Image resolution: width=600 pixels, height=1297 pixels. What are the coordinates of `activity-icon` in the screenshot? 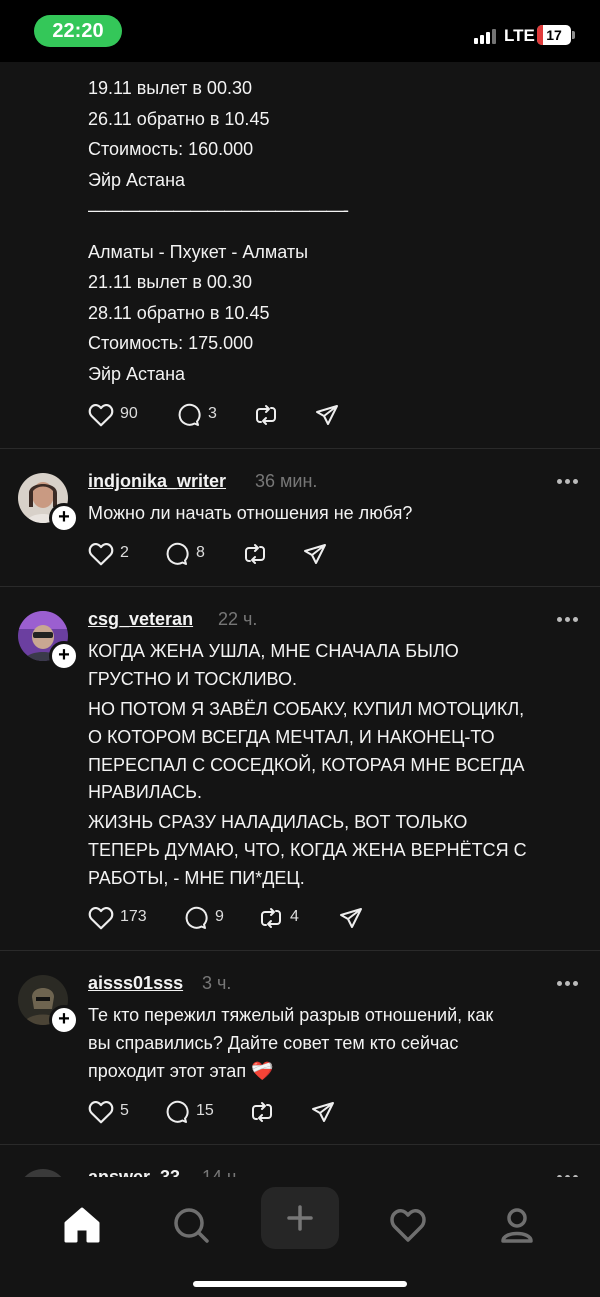 It's located at (408, 1225).